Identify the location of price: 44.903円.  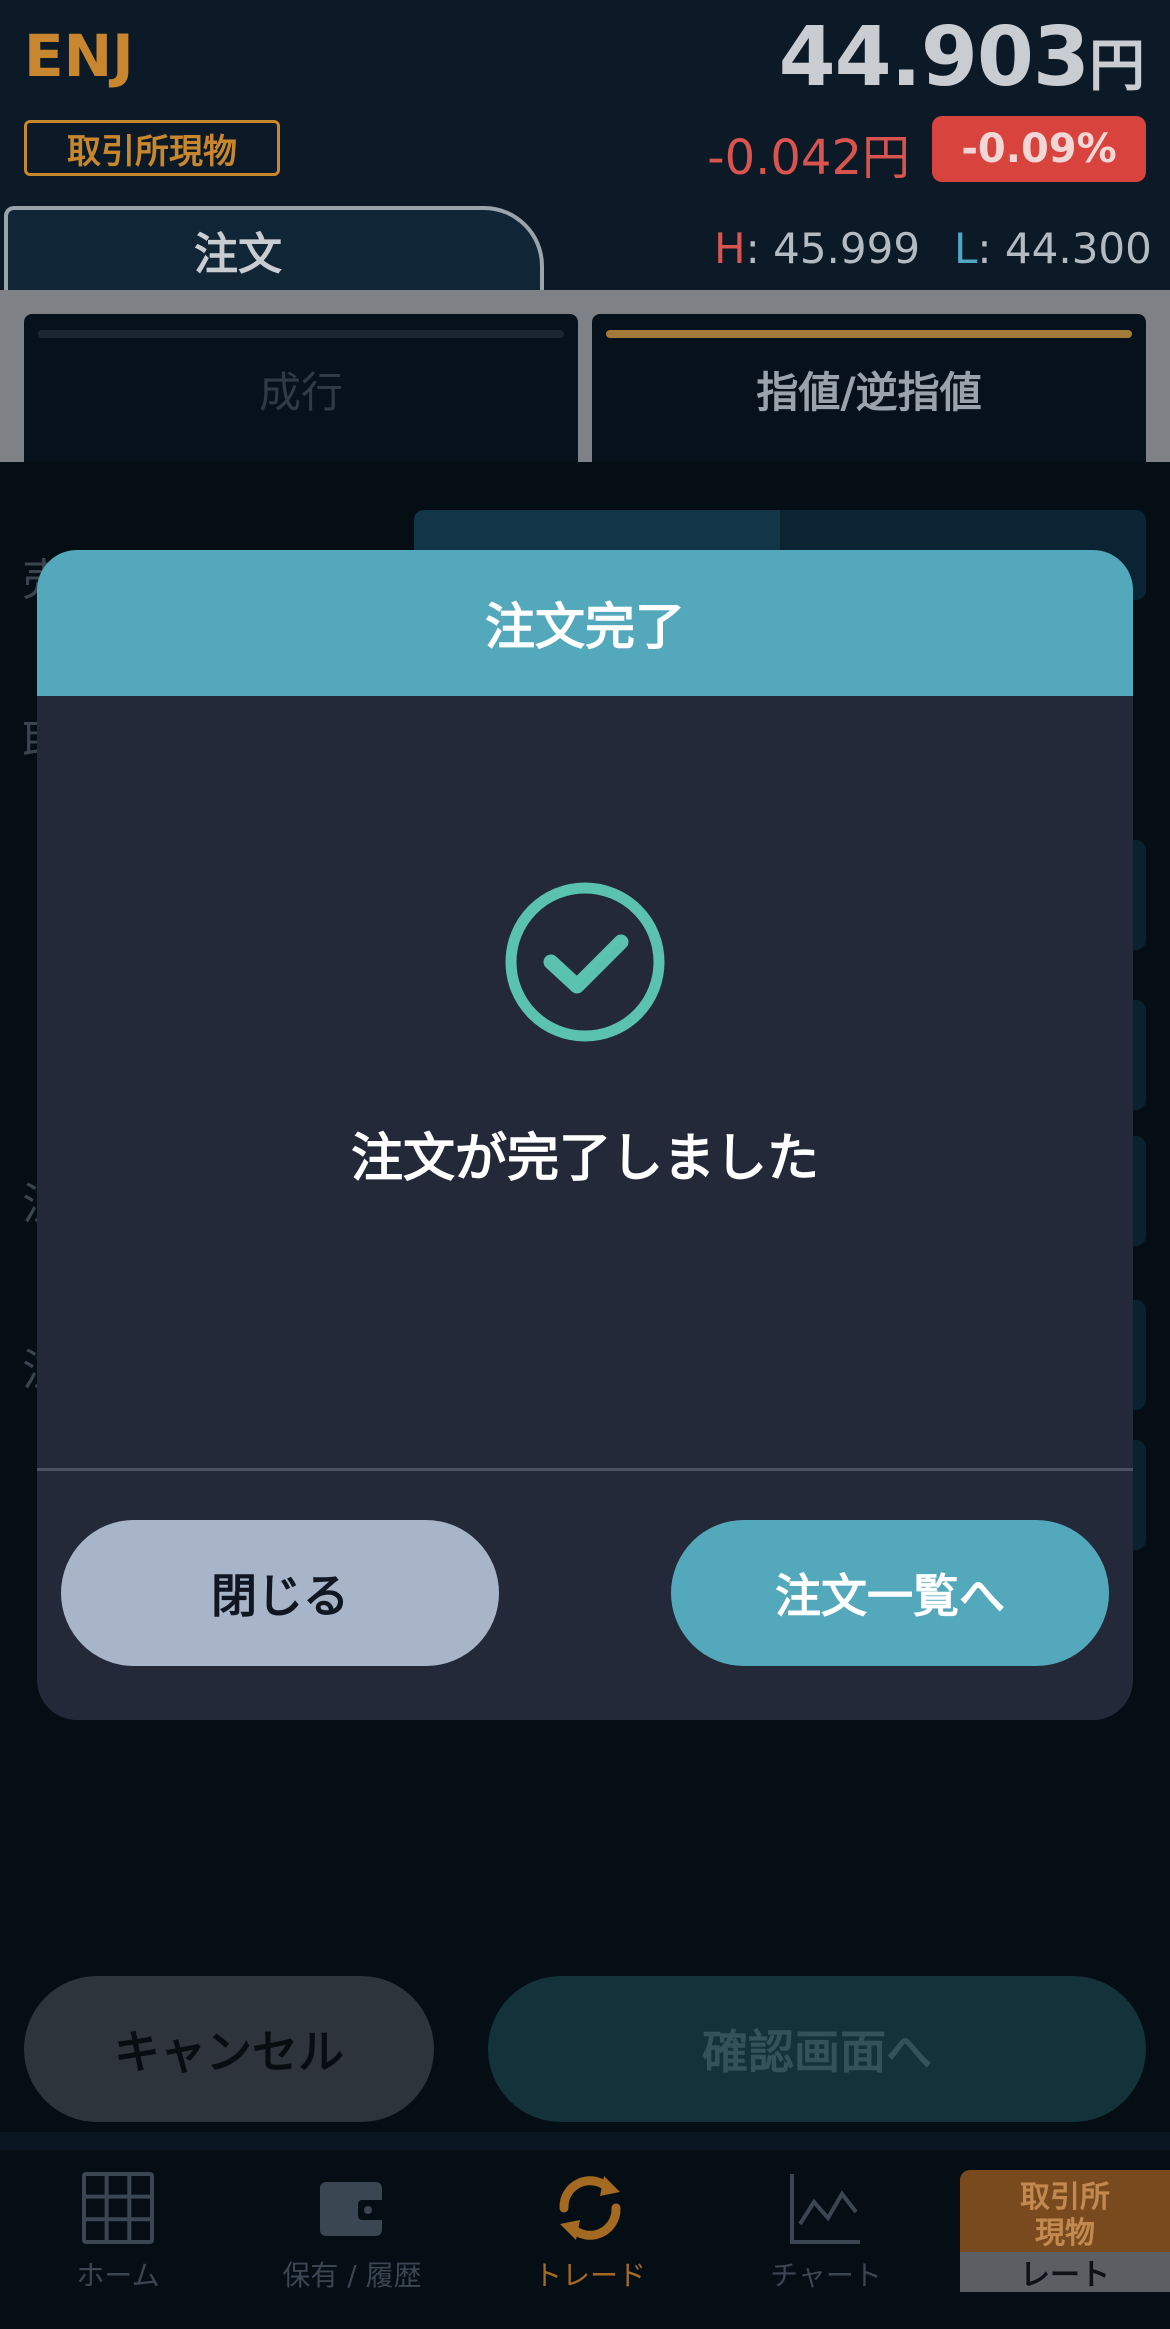
(961, 57).